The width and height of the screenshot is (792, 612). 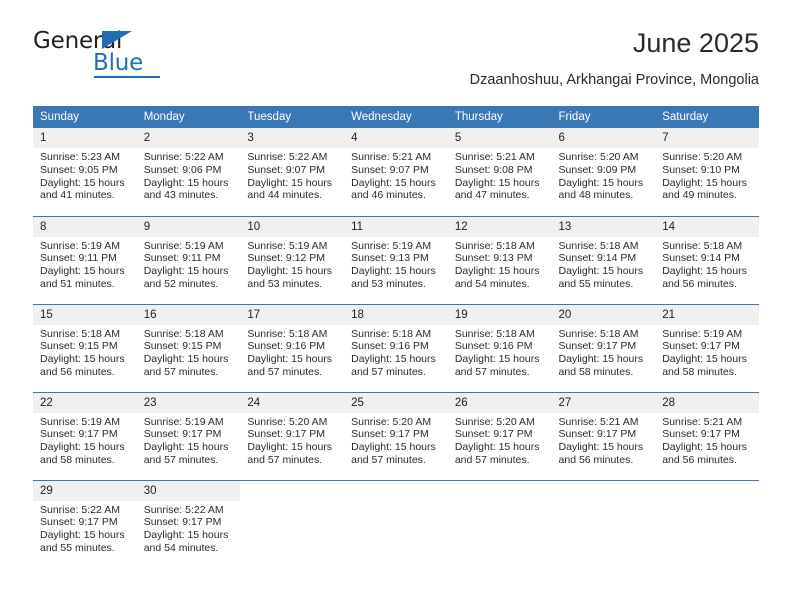 What do you see at coordinates (396, 402) in the screenshot?
I see `day-number: 25` at bounding box center [396, 402].